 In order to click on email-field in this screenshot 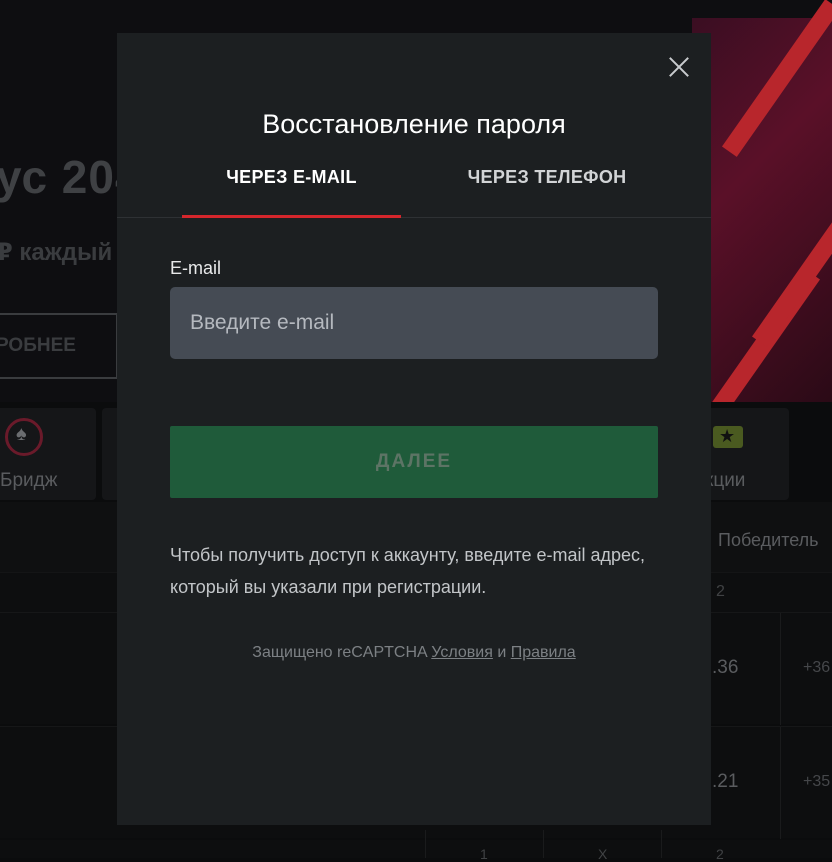, I will do `click(414, 323)`.